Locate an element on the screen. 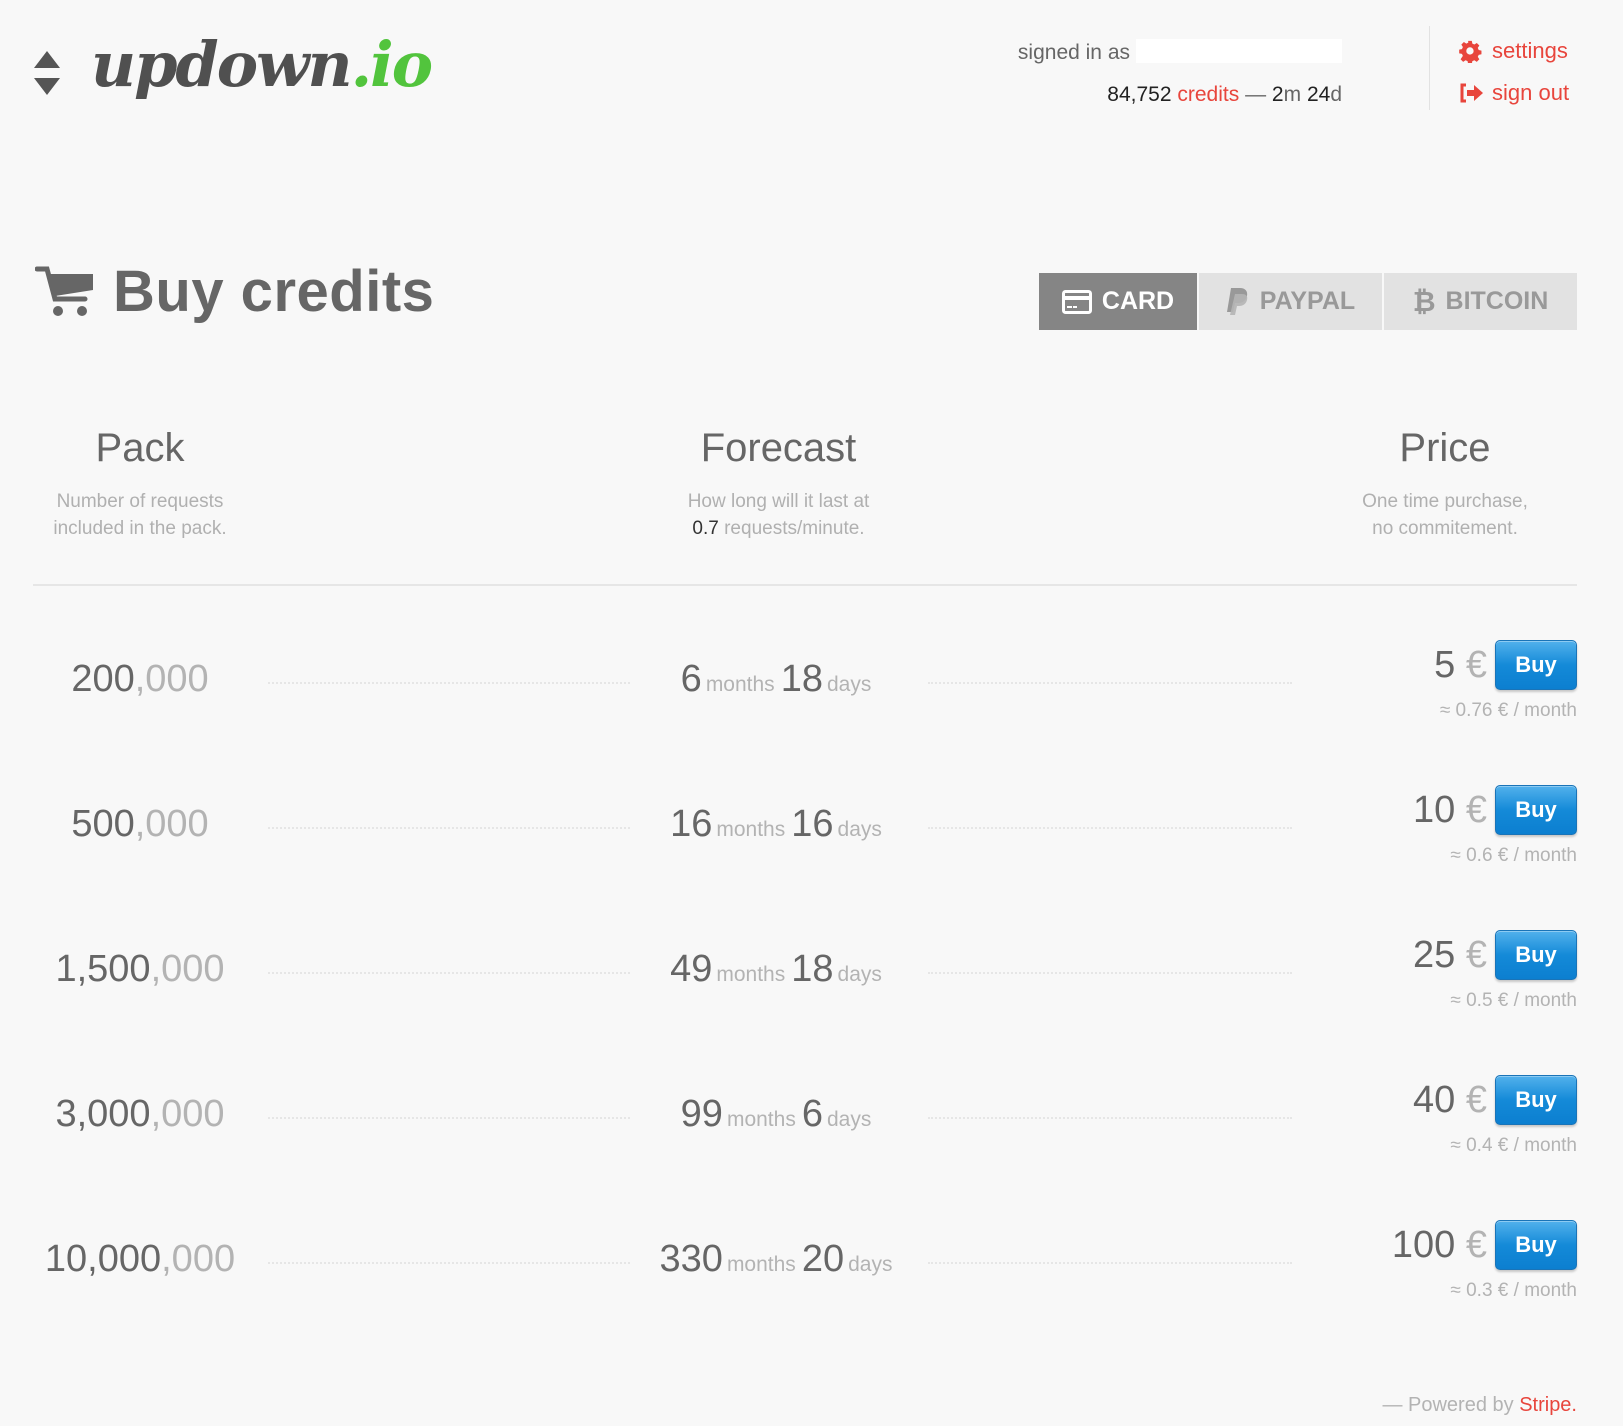 This screenshot has height=1426, width=1623. price-per-month: ≈ 0.3 € / month is located at coordinates (1513, 1290).